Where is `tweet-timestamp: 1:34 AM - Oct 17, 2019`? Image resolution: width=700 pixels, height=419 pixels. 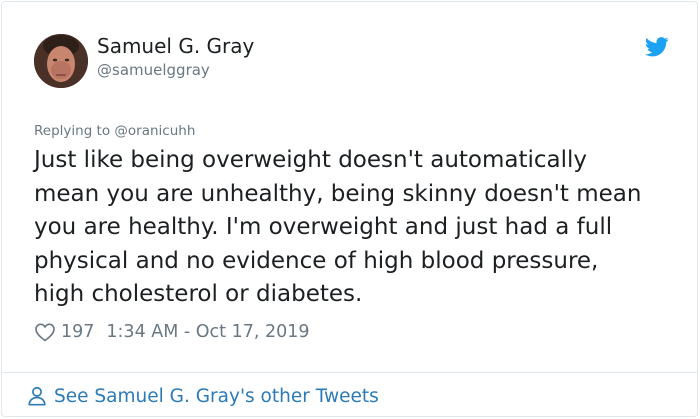 tweet-timestamp: 1:34 AM - Oct 17, 2019 is located at coordinates (207, 332).